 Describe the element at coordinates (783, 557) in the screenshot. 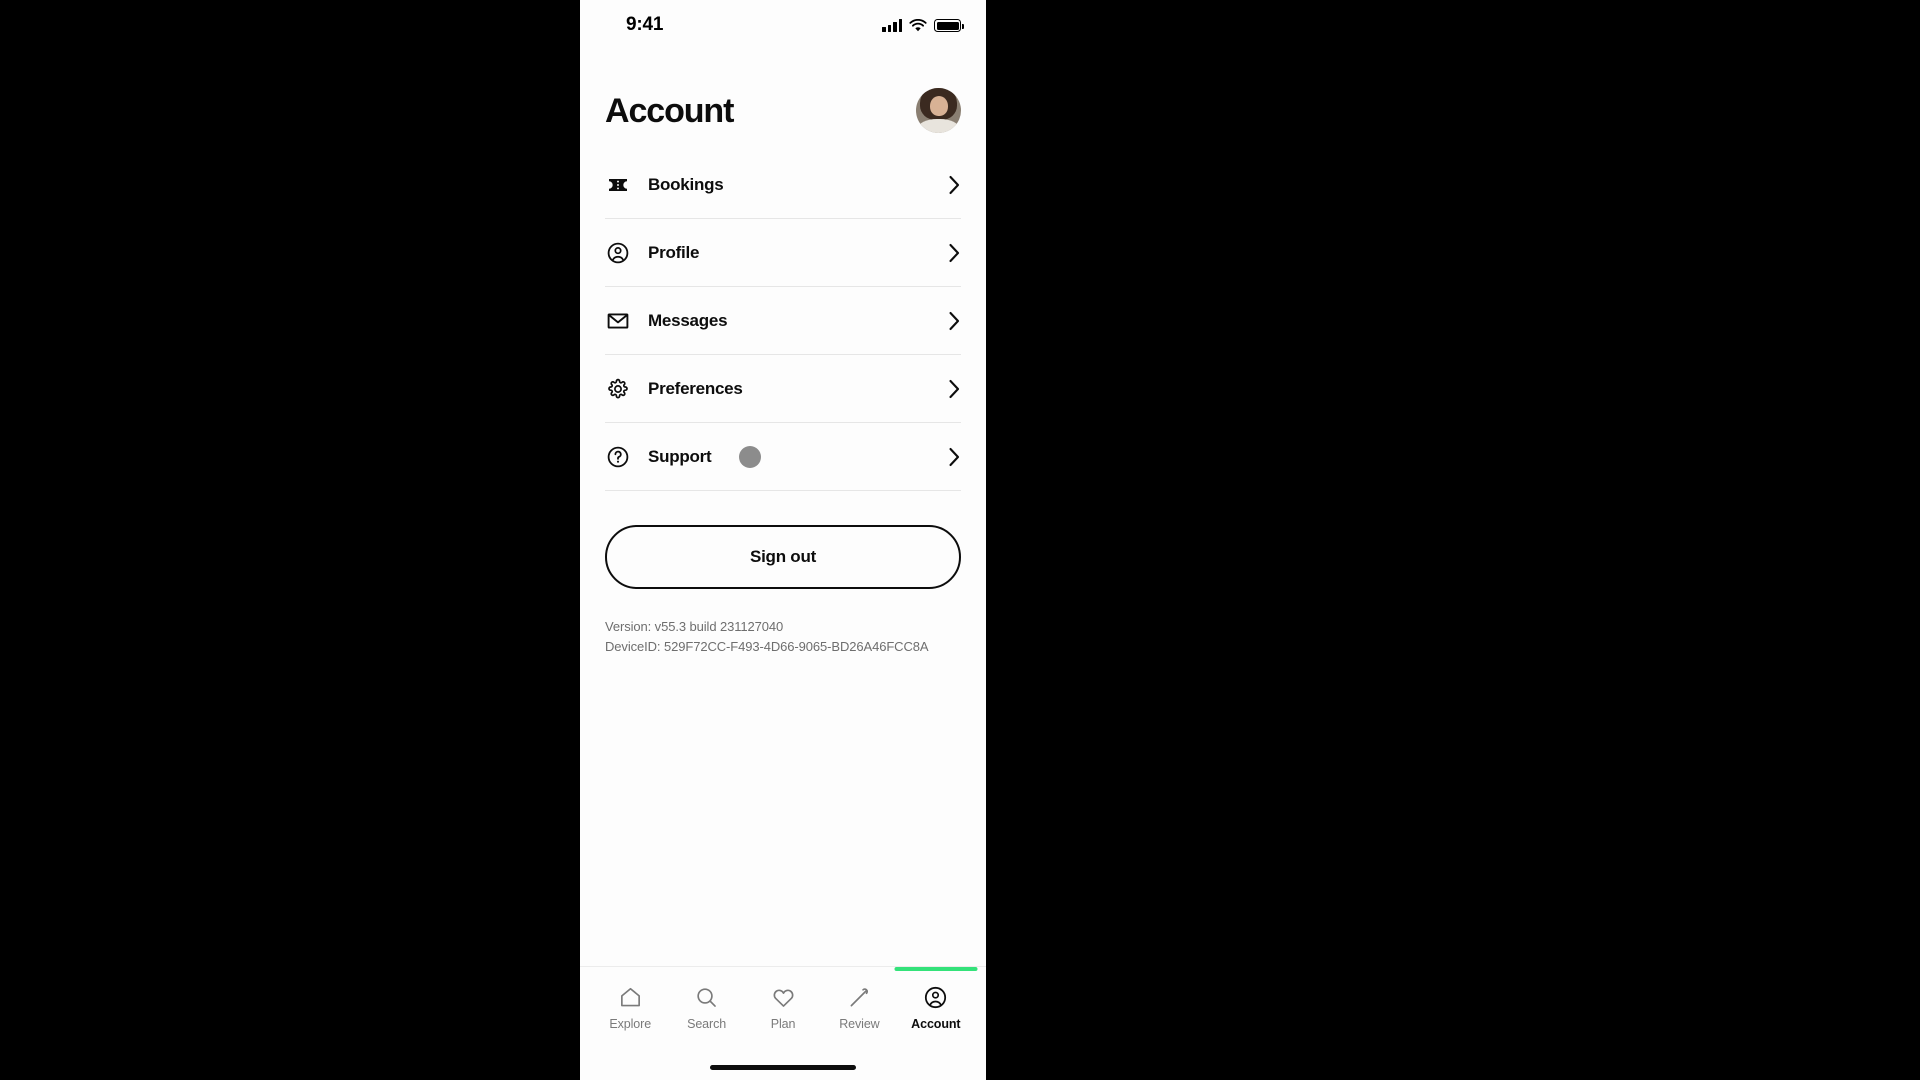

I see `sign-out-button: Sign out` at that location.